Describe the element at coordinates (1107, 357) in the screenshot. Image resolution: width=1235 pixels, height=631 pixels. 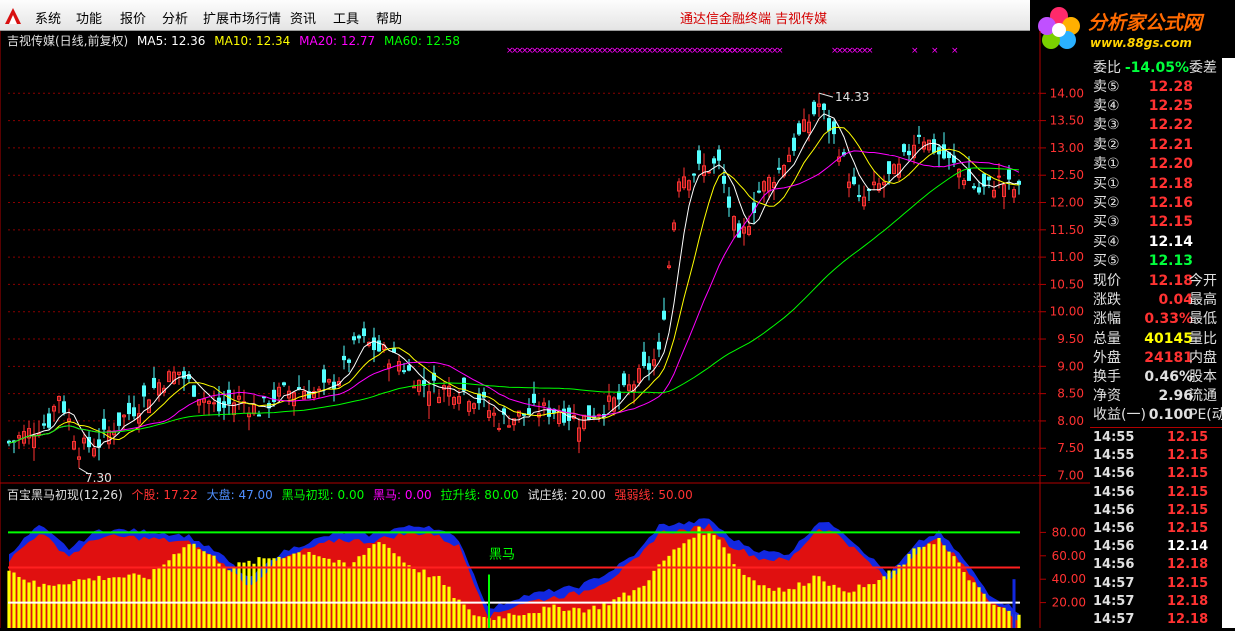
I see `stat-label: 外盘` at that location.